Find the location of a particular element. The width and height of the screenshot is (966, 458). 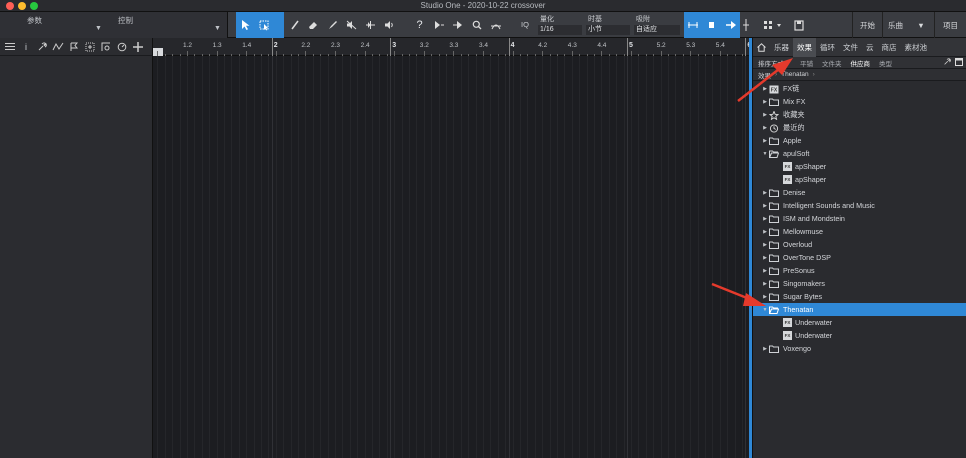

tree-item: ▶ Singomakers is located at coordinates (859, 283).